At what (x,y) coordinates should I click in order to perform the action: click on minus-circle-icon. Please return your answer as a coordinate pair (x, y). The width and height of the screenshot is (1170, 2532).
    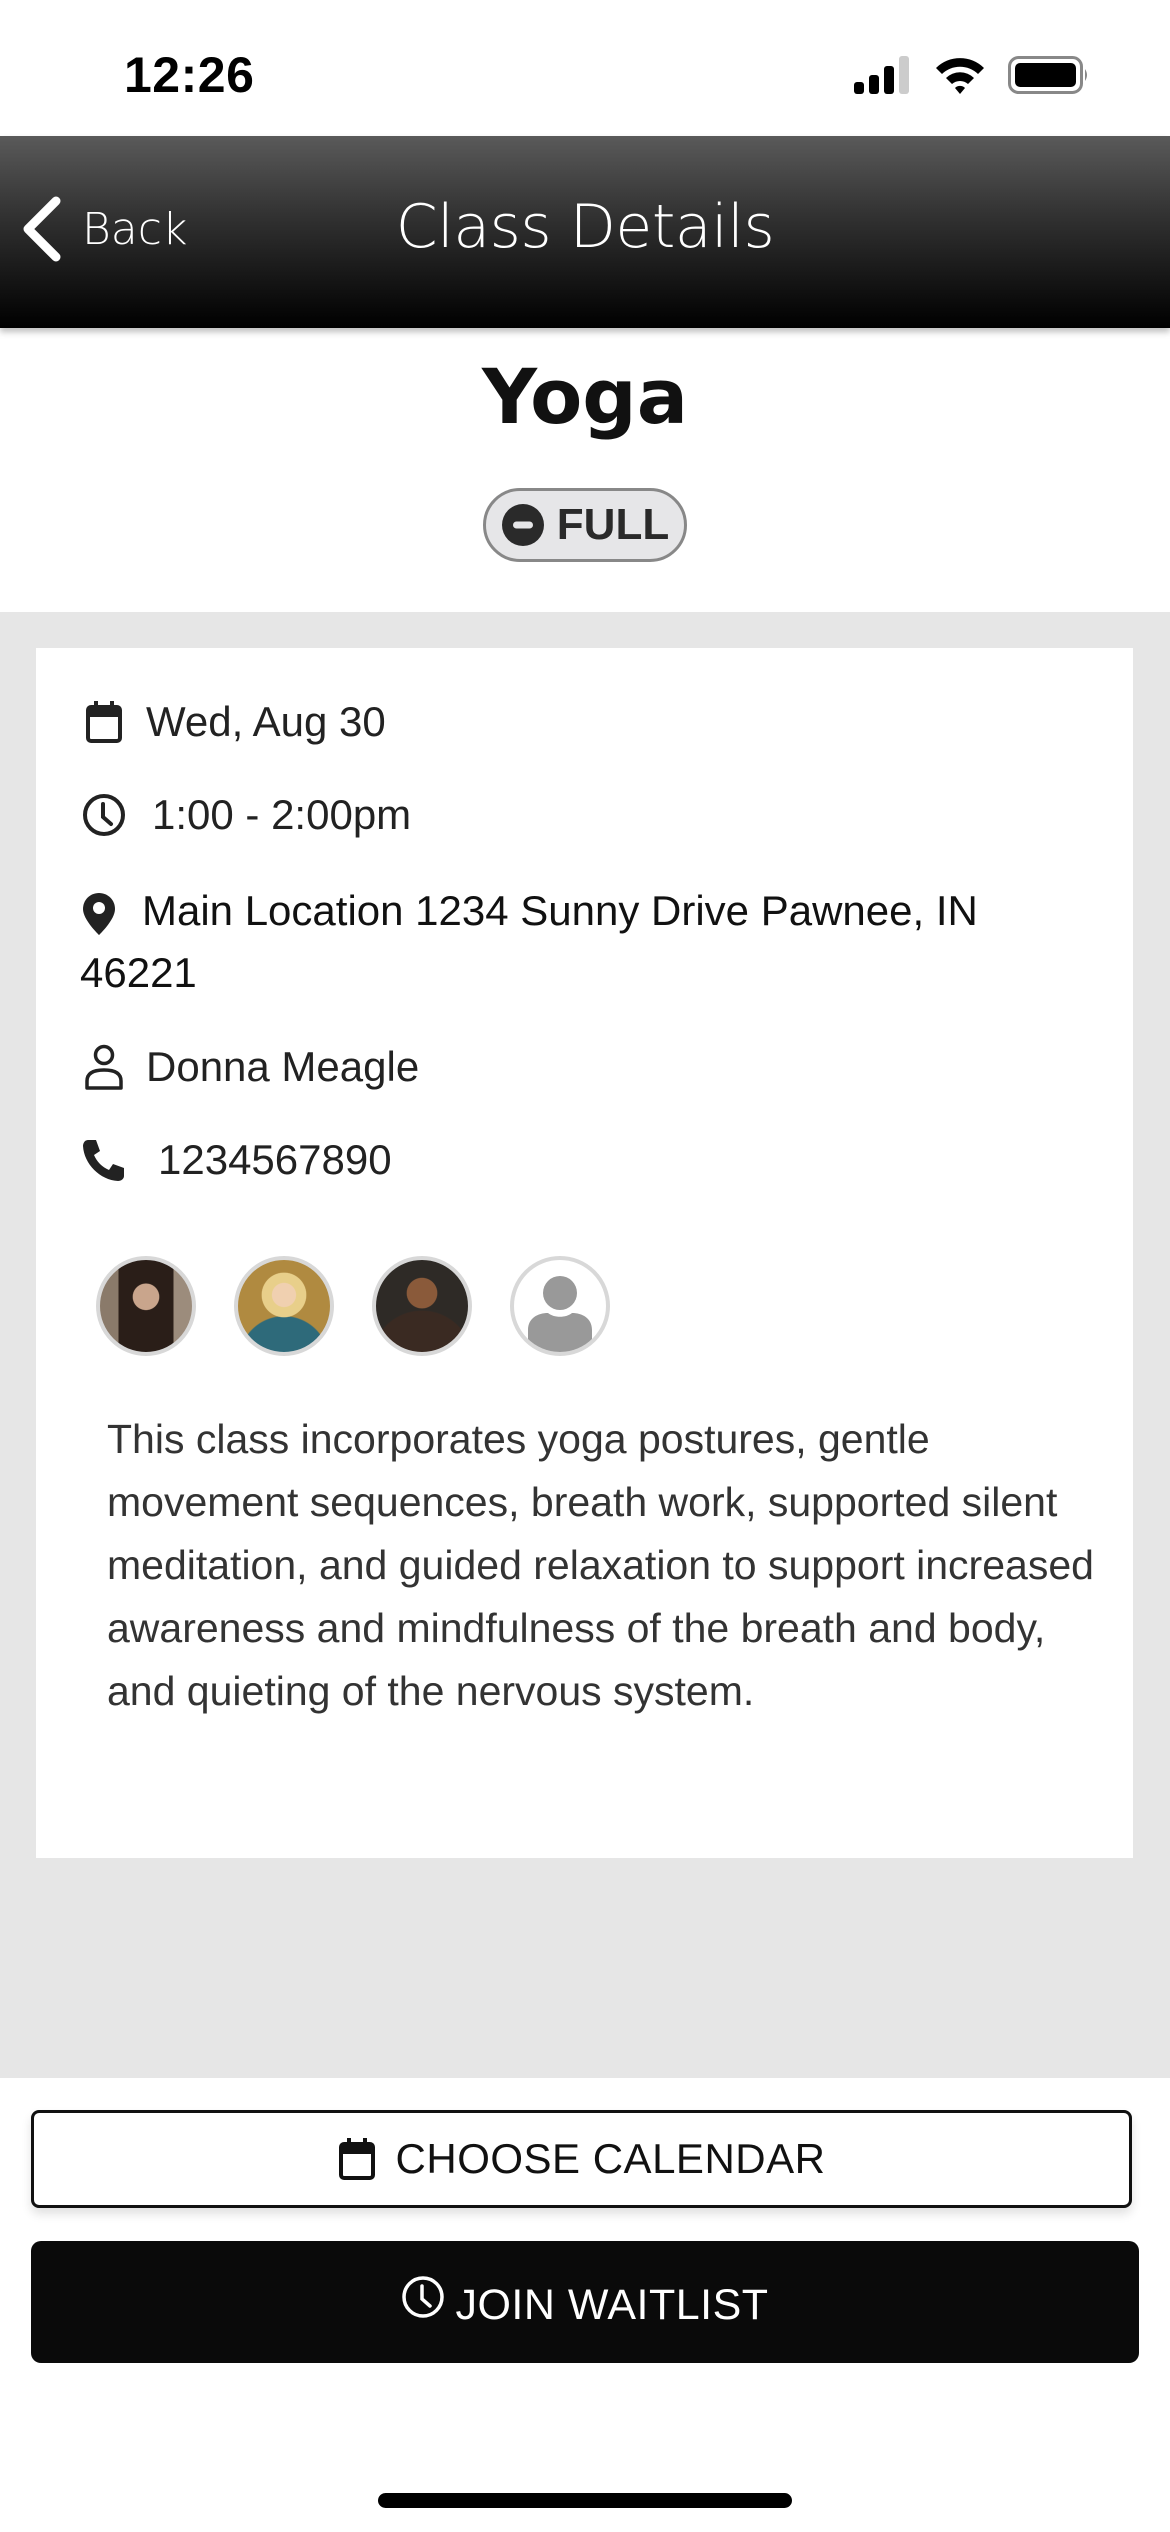
    Looking at the image, I should click on (522, 525).